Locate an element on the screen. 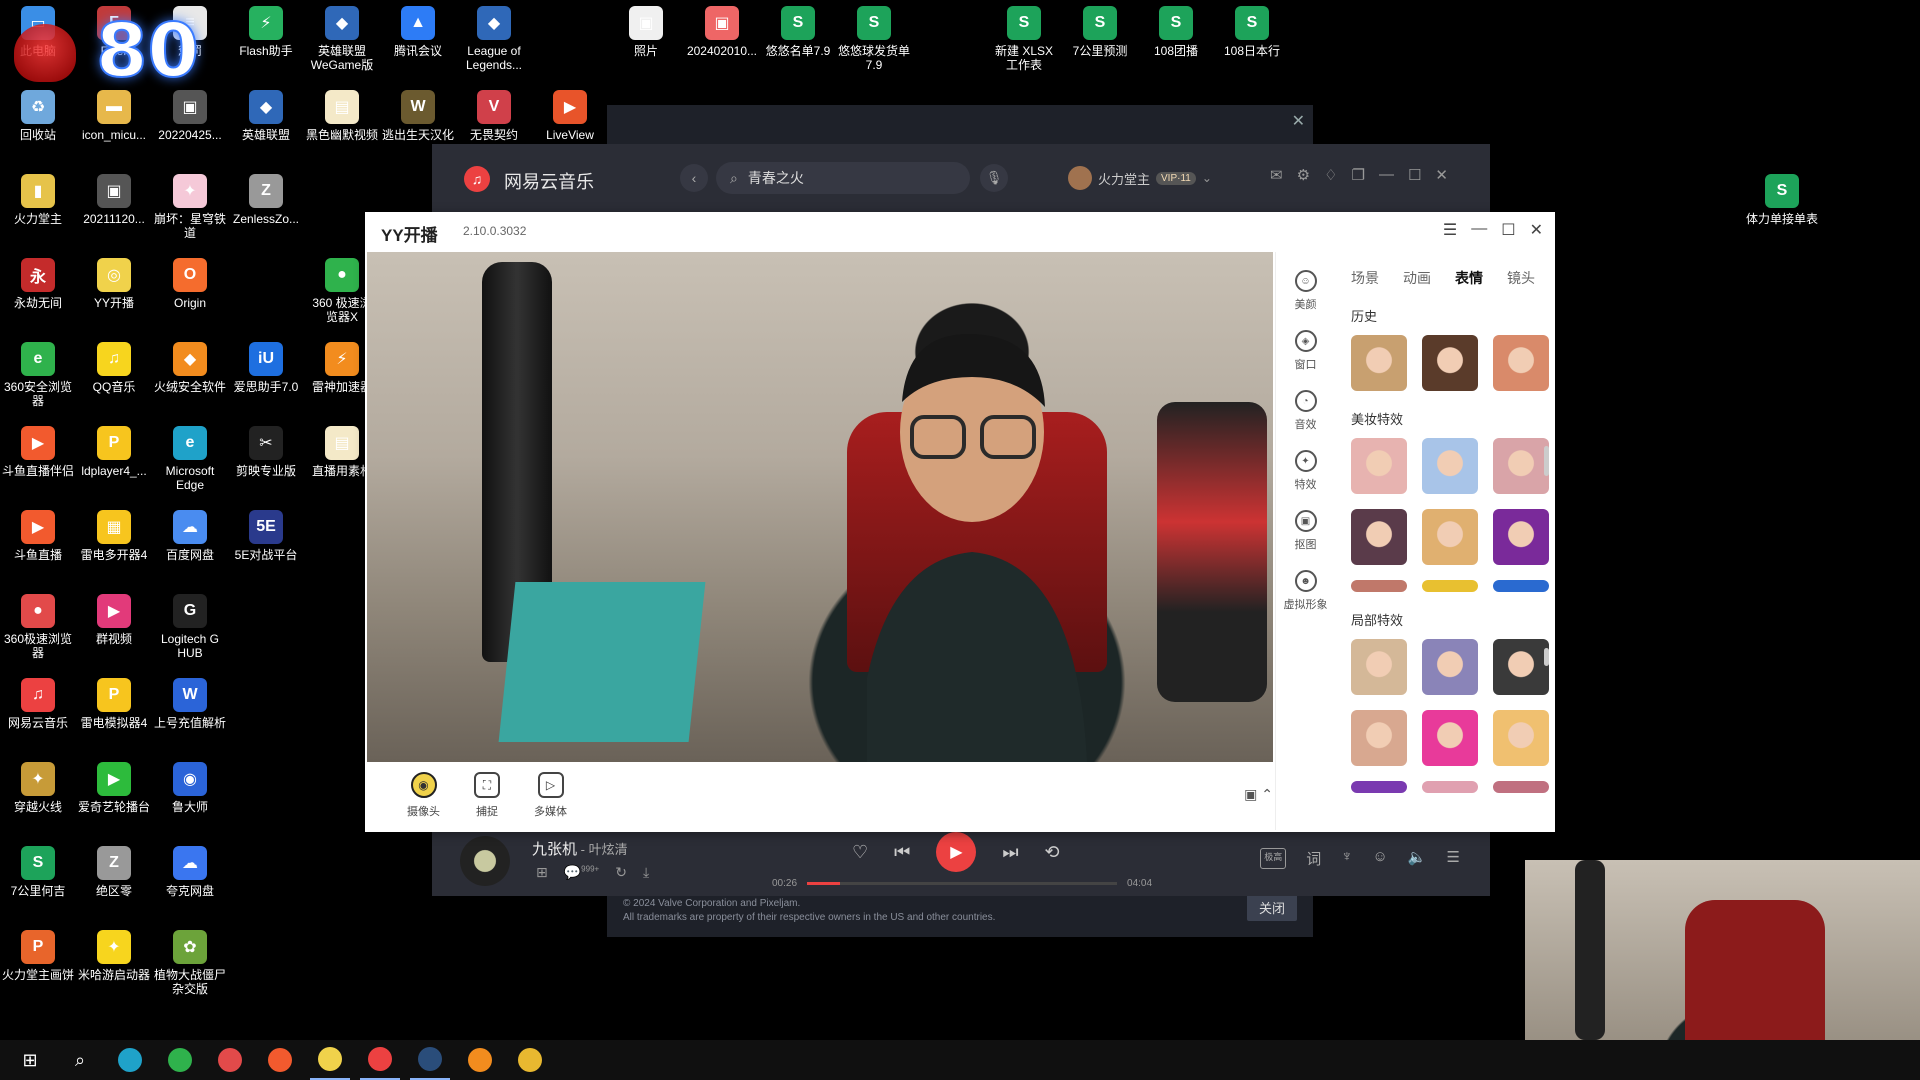 The image size is (1920, 1080). desktop-icon: ▦ 雷电多开器4 is located at coordinates (114, 536).